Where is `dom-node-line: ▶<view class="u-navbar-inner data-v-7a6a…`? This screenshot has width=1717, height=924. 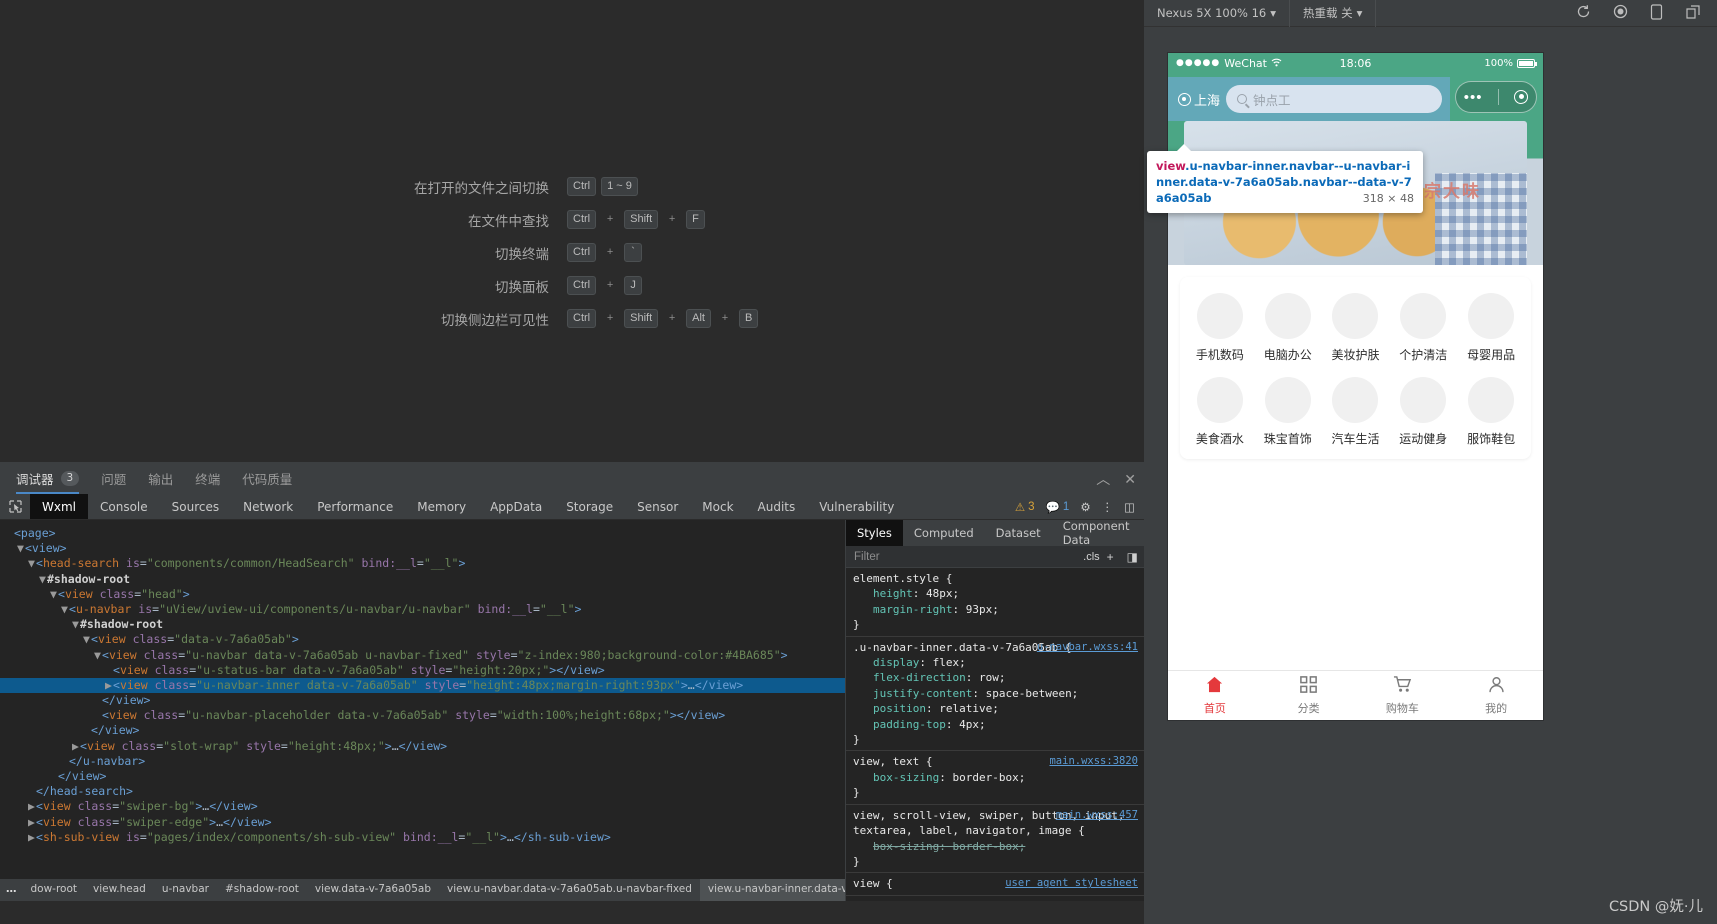
dom-node-line: ▶<view class="u-navbar-inner data-v-7a6a… is located at coordinates (422, 685).